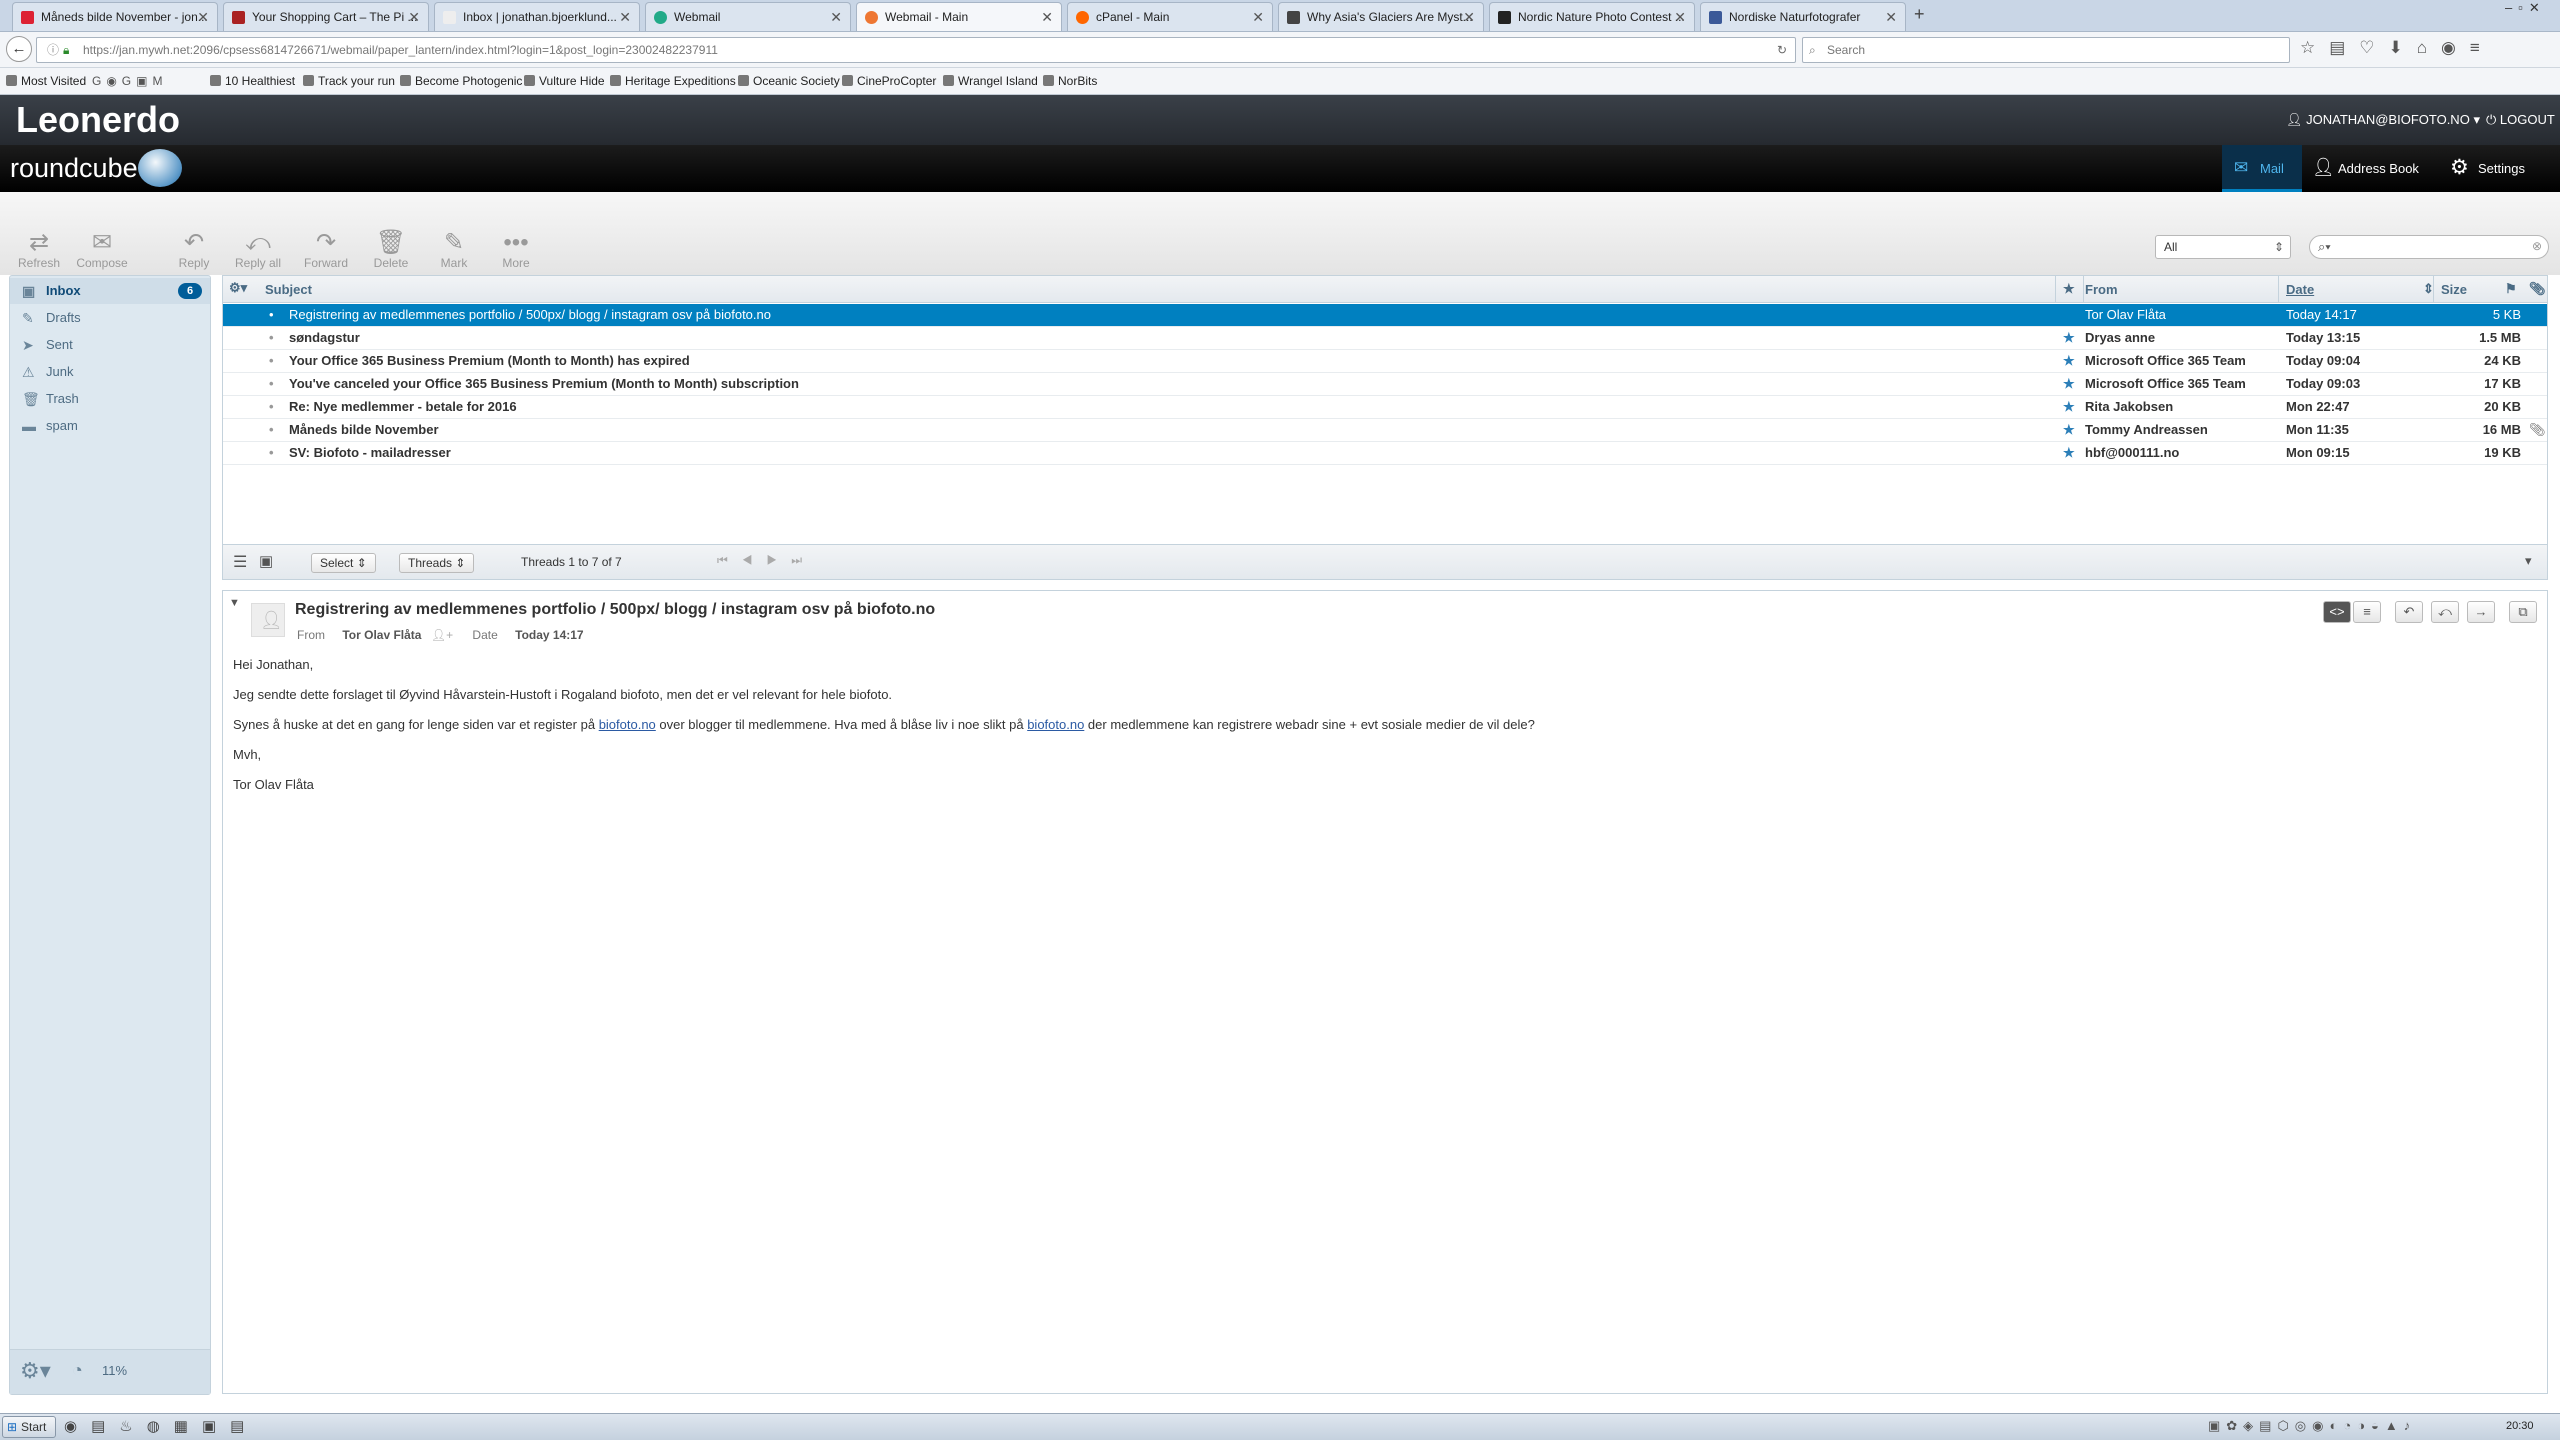 This screenshot has height=1440, width=2560. What do you see at coordinates (437, 563) in the screenshot?
I see `threads-dropdown: Threads ⇕` at bounding box center [437, 563].